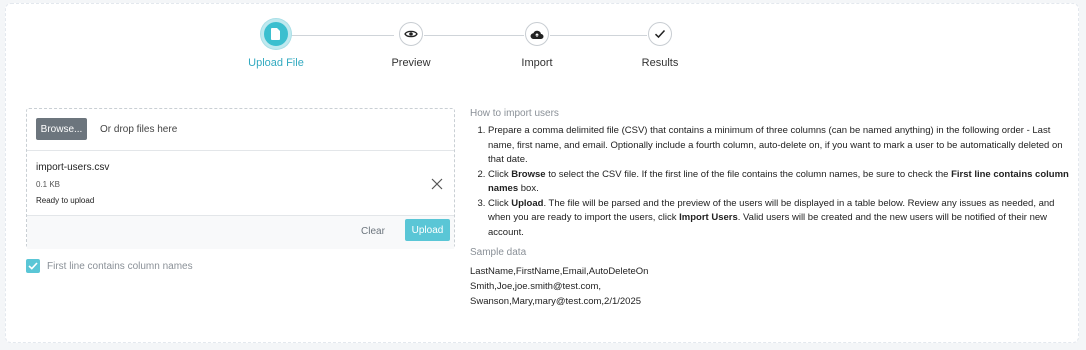  I want to click on step-import: Import, so click(537, 45).